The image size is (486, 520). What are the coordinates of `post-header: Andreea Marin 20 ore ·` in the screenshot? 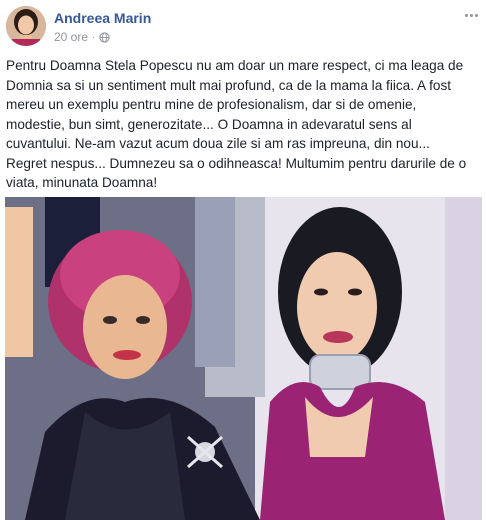 It's located at (243, 27).